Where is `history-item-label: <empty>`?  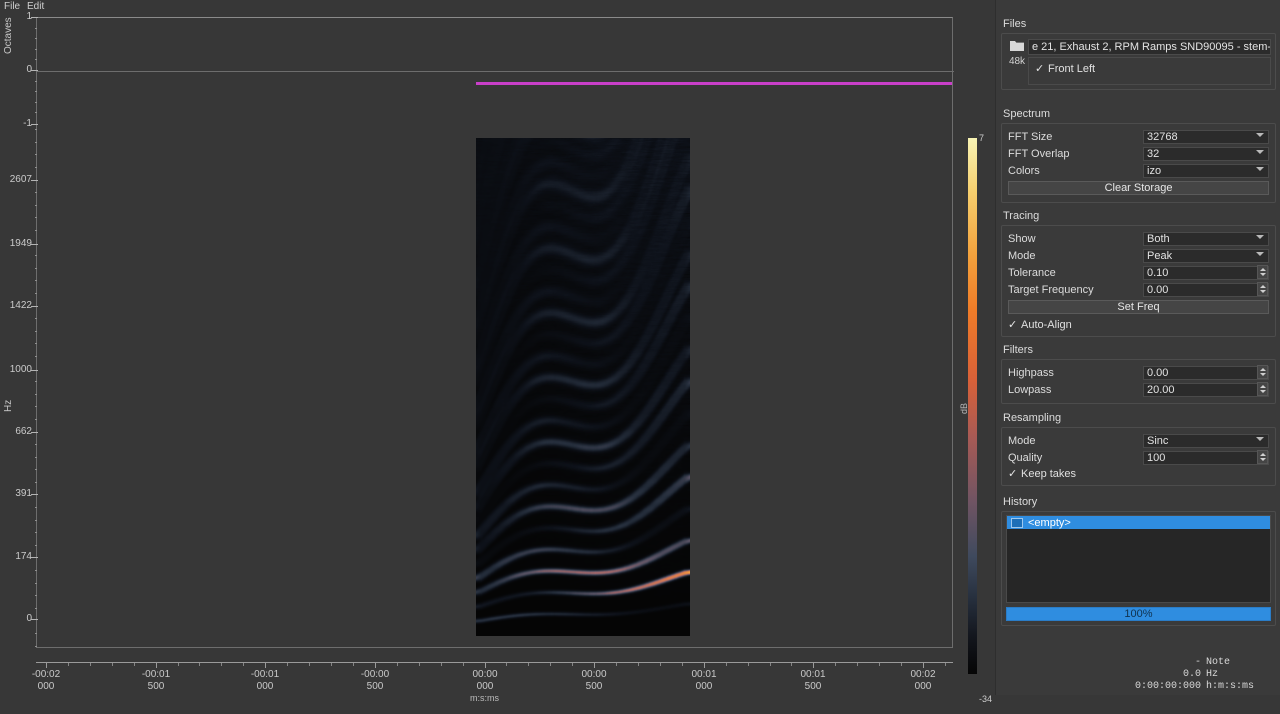
history-item-label: <empty> is located at coordinates (1049, 522).